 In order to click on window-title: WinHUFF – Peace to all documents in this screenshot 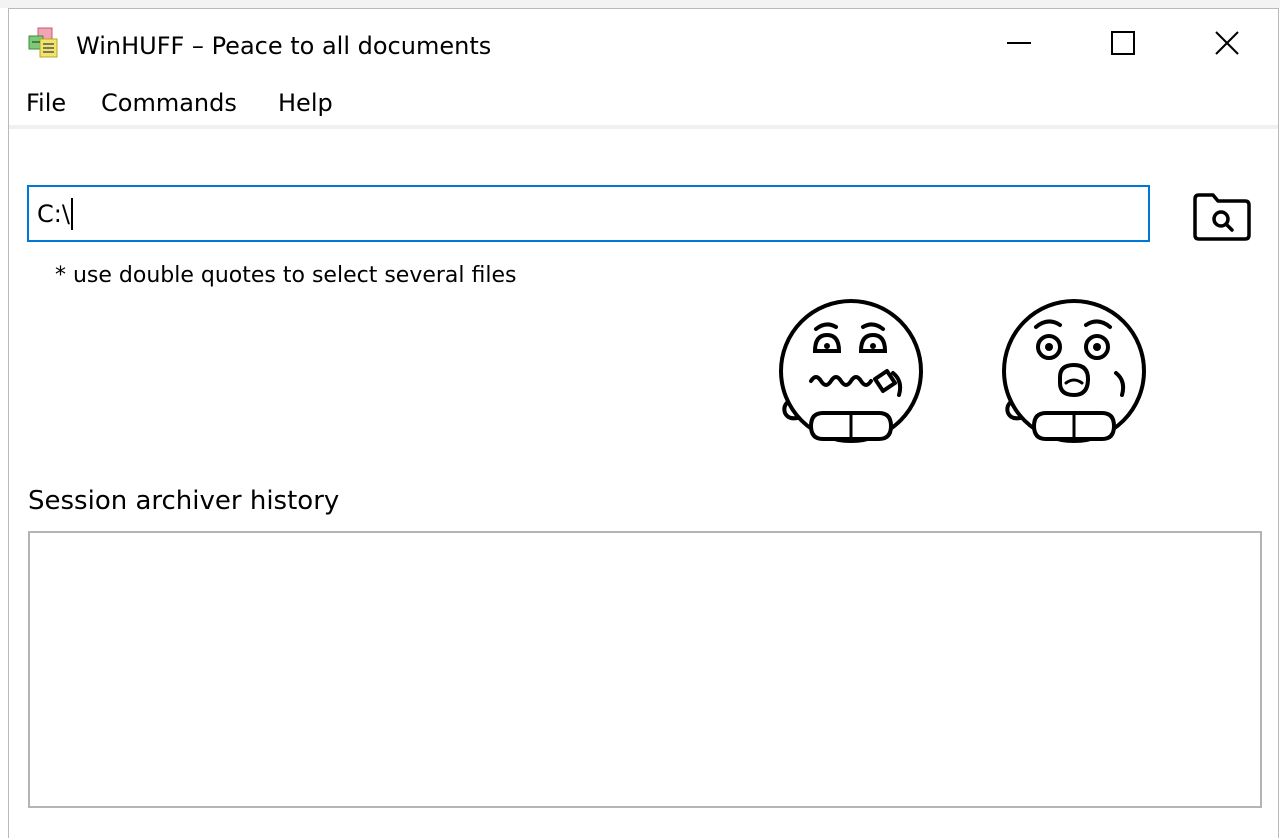, I will do `click(284, 46)`.